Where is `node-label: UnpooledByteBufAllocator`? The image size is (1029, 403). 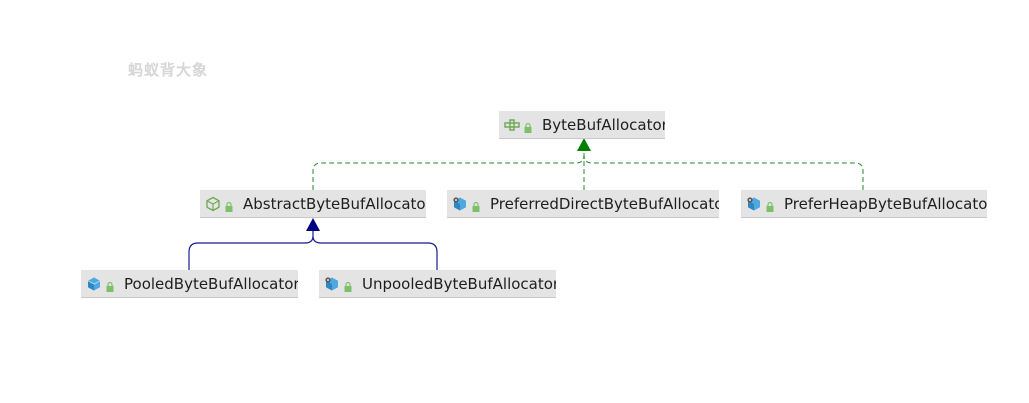 node-label: UnpooledByteBufAllocator is located at coordinates (459, 283).